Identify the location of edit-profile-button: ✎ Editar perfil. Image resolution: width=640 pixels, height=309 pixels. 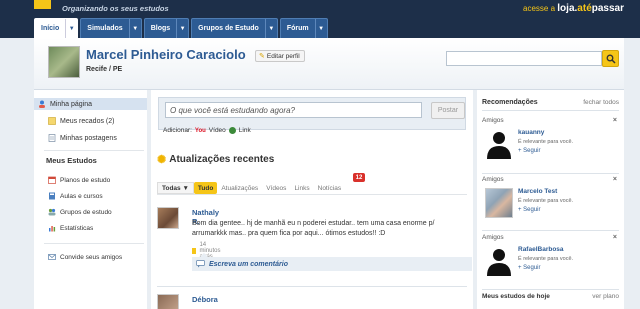
(280, 56).